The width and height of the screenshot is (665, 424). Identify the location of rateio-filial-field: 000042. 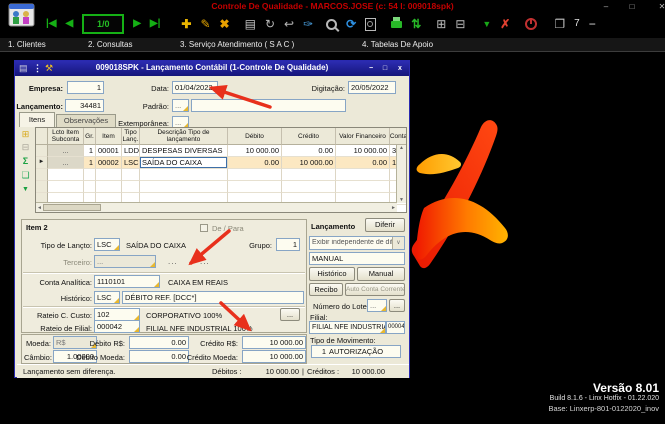
(117, 326).